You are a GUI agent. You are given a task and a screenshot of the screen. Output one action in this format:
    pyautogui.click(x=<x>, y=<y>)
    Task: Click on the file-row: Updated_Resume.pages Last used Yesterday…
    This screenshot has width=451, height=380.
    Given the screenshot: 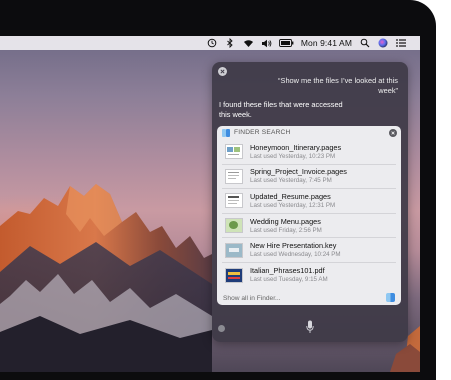 What is the action you would take?
    pyautogui.click(x=309, y=201)
    